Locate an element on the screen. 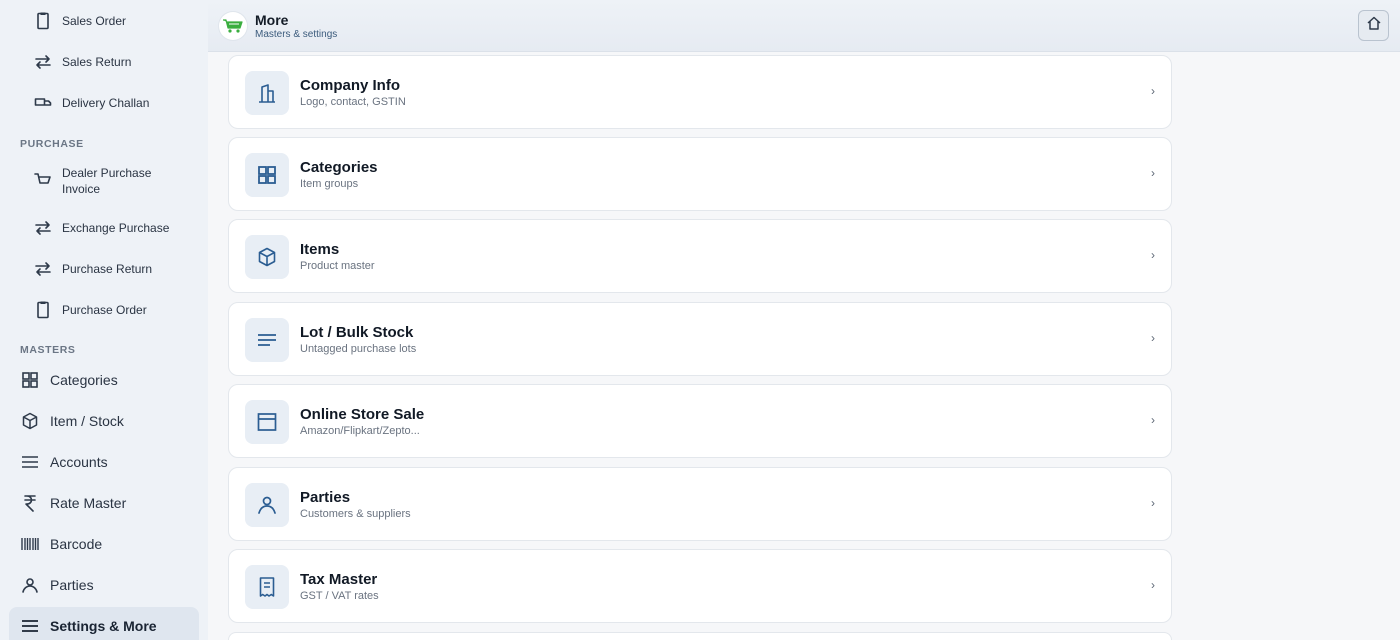 The width and height of the screenshot is (1400, 640). sidebar-item-rate-master: Rate Master is located at coordinates (73, 503).